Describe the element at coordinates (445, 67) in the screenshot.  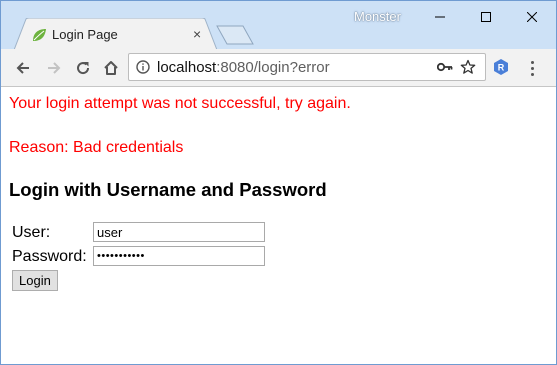
I see `key-icon` at that location.